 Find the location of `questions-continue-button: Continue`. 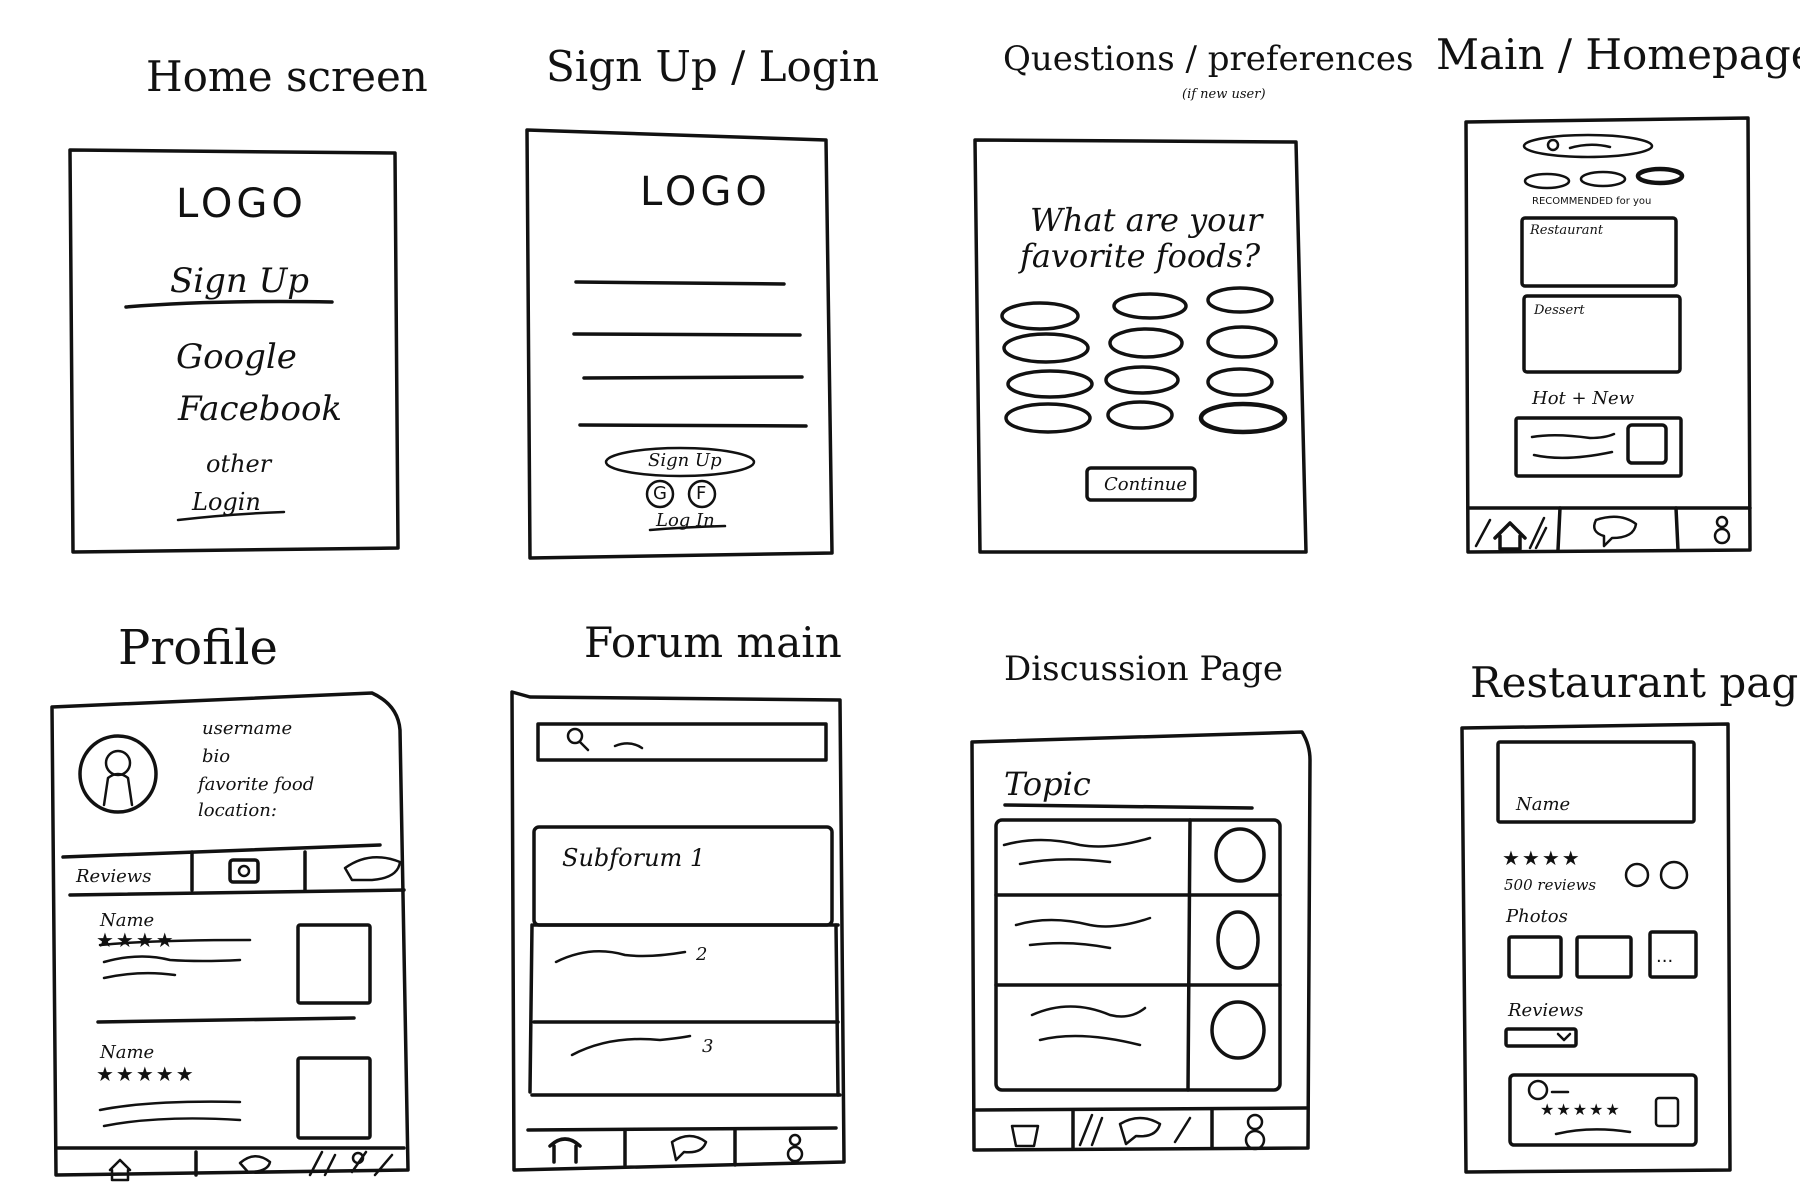

questions-continue-button: Continue is located at coordinates (1145, 485).